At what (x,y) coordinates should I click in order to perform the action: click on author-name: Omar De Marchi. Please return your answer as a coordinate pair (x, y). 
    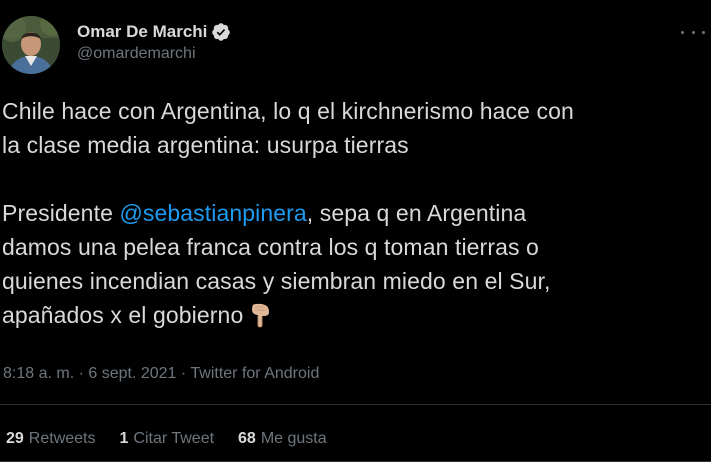
    Looking at the image, I should click on (142, 32).